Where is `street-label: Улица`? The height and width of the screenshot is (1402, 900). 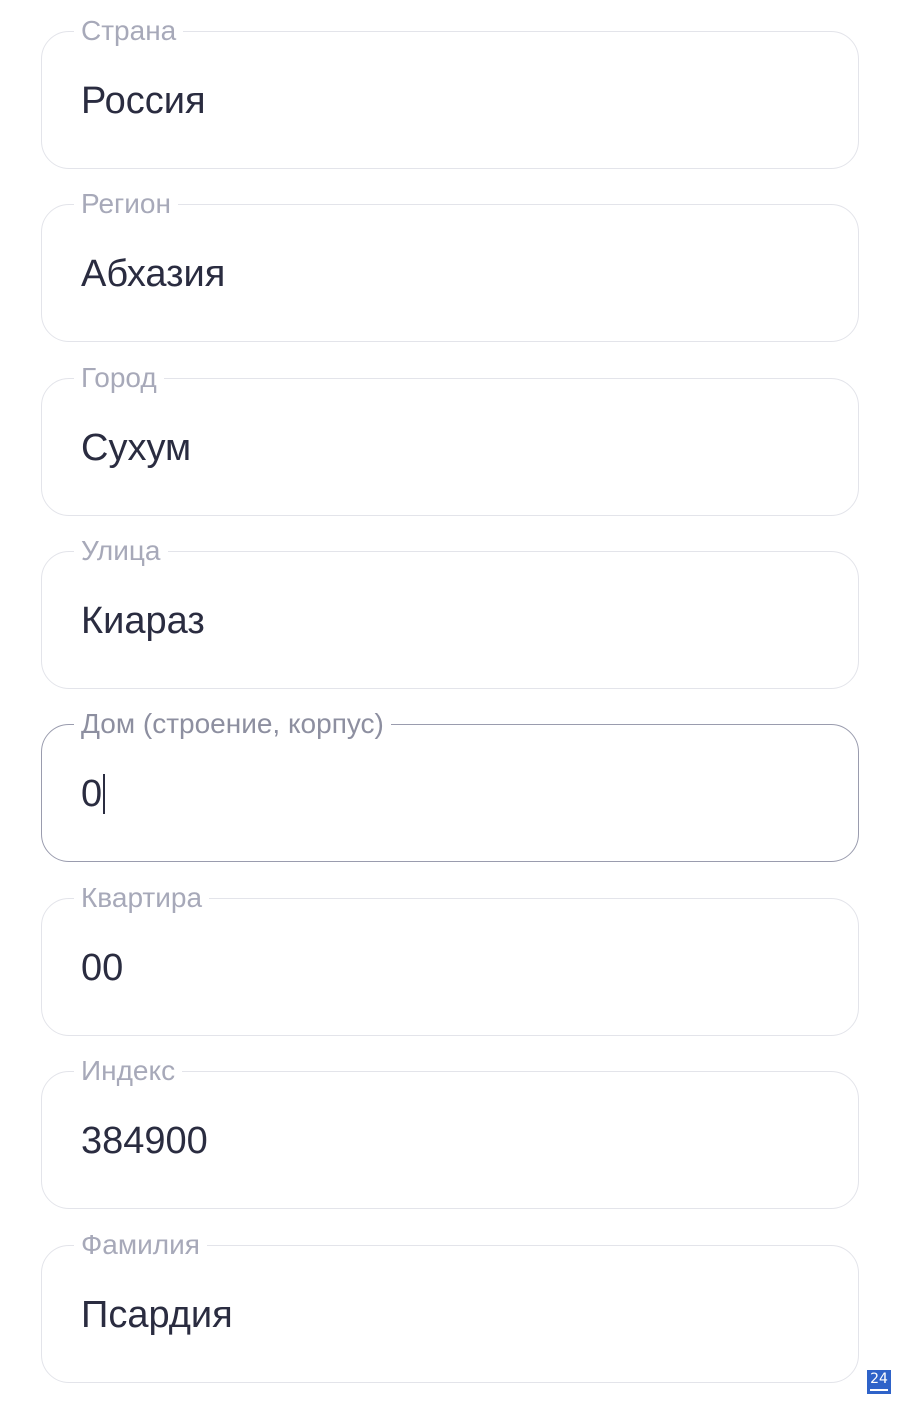 street-label: Улица is located at coordinates (121, 551).